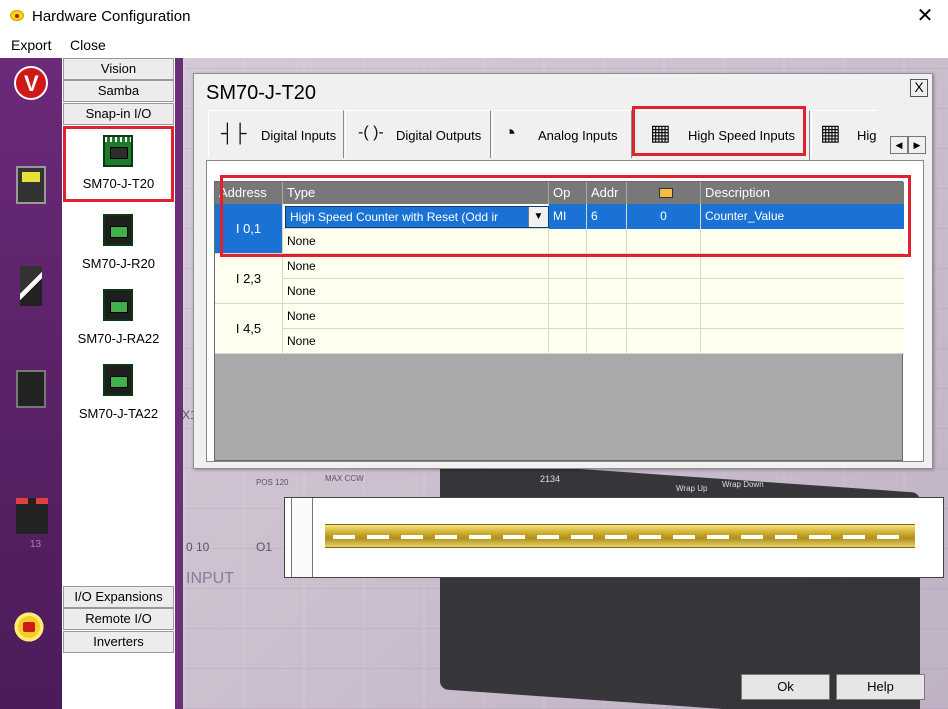  Describe the element at coordinates (474, 17) in the screenshot. I see `title-bar: Hardware Configuration ✕` at that location.